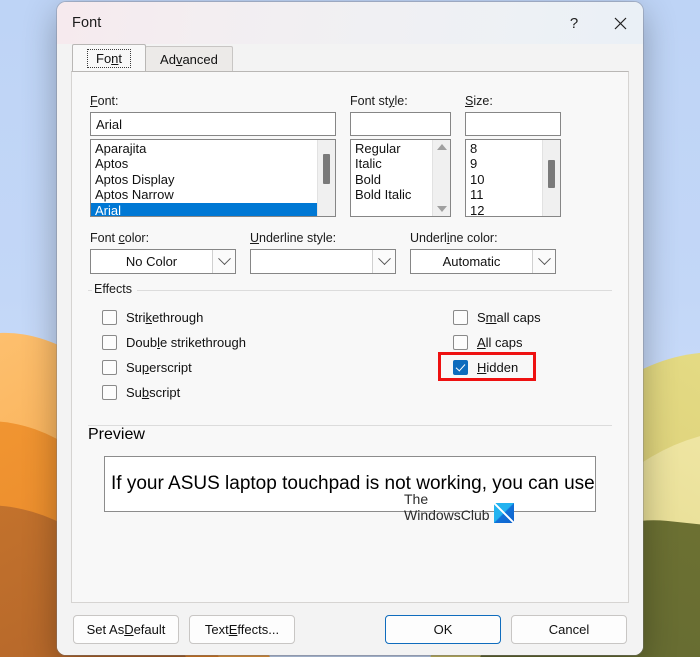 The height and width of the screenshot is (657, 700). Describe the element at coordinates (126, 629) in the screenshot. I see `set-as-default-button: Set As Default` at that location.